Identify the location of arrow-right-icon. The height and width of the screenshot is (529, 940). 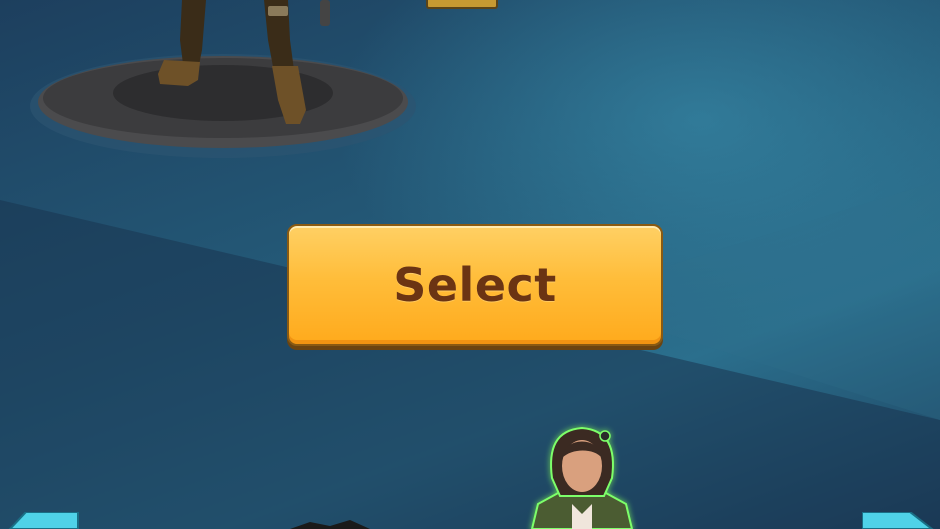
(901, 520).